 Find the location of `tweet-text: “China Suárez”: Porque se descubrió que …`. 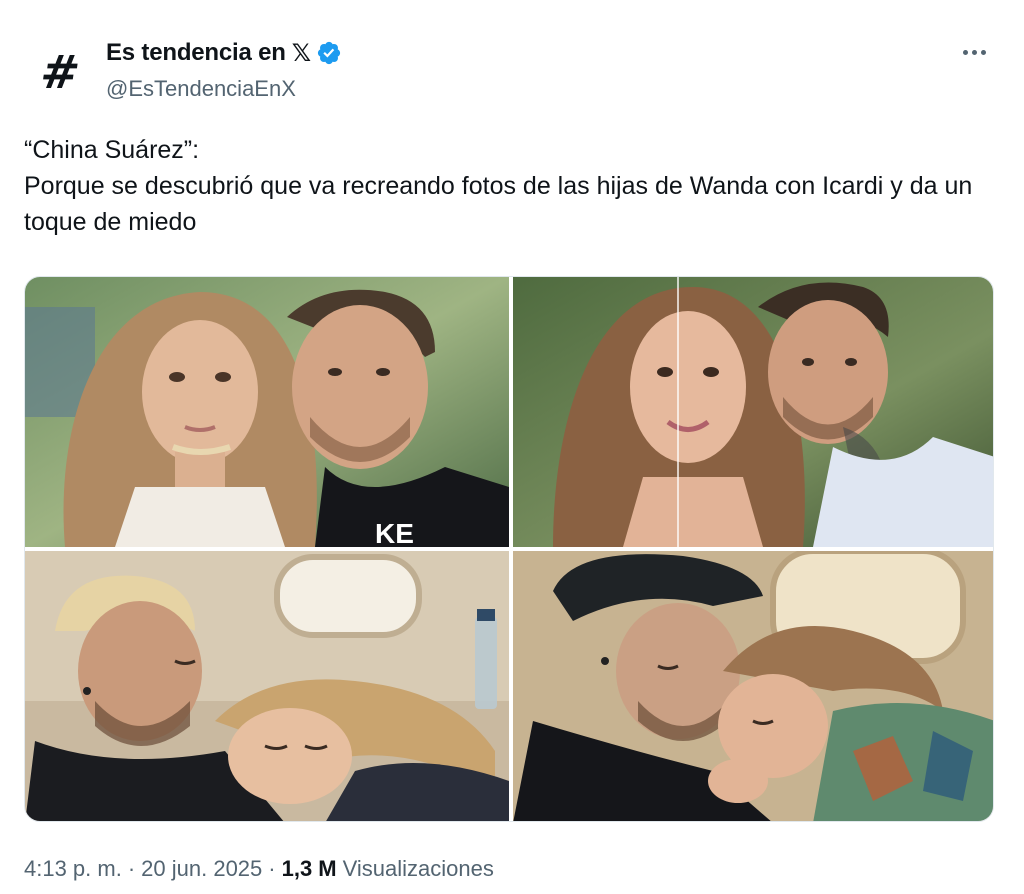

tweet-text: “China Suárez”: Porque se descubrió que … is located at coordinates (509, 186).